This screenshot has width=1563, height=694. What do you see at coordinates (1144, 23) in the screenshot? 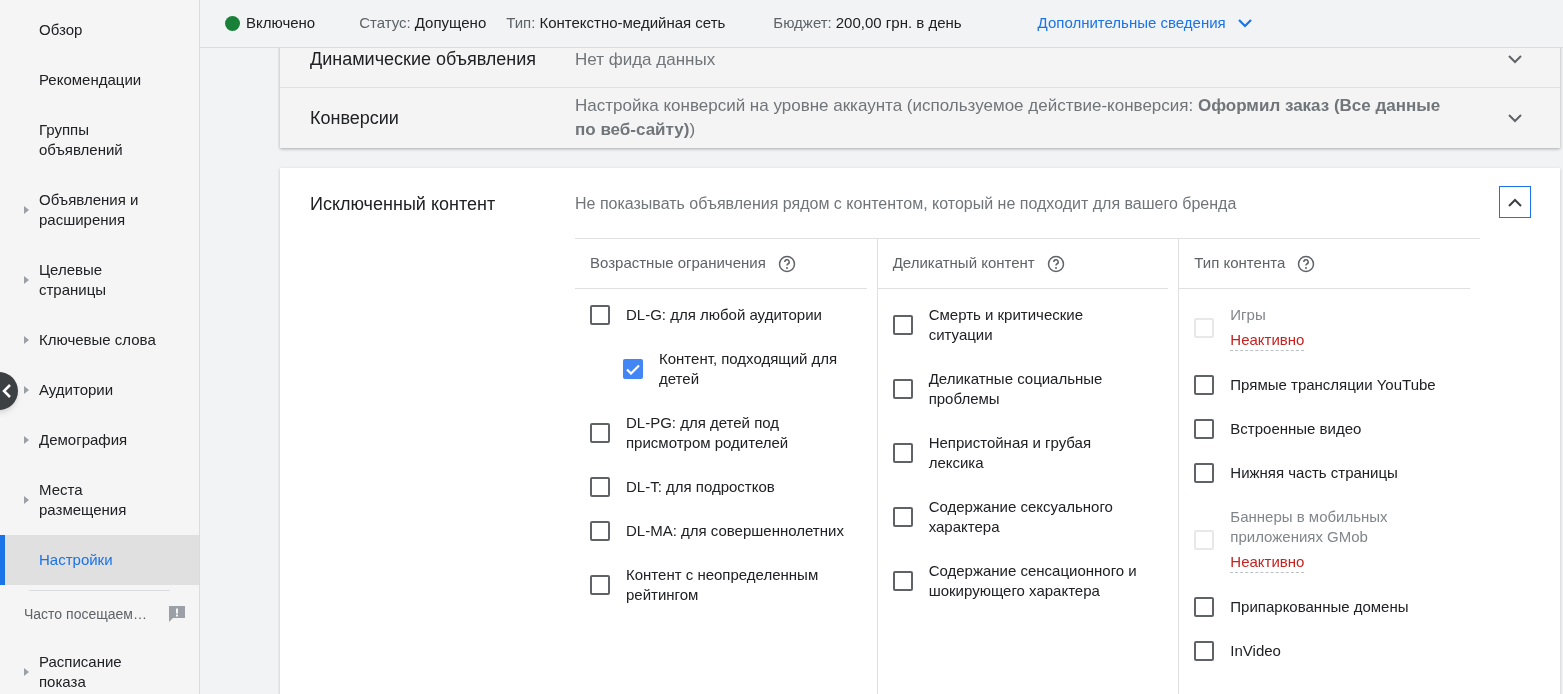
I see `details-link: Дополнительные сведения` at bounding box center [1144, 23].